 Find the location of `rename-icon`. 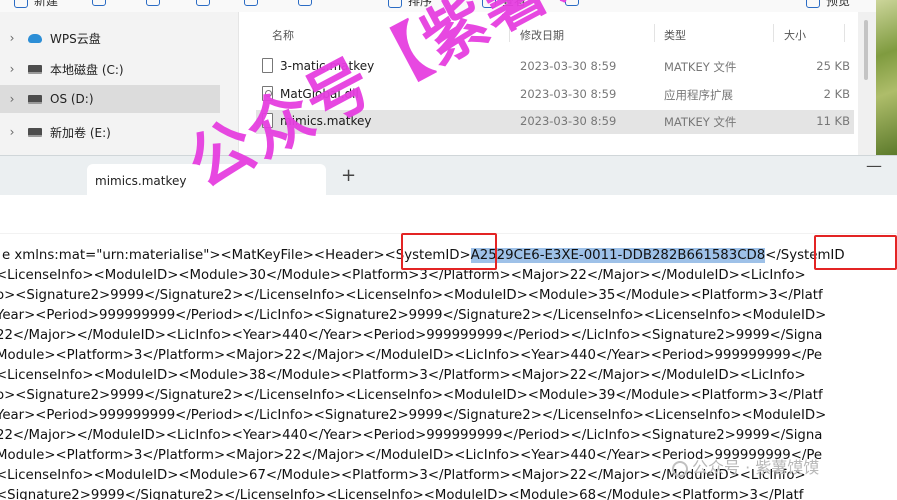

rename-icon is located at coordinates (251, 3).